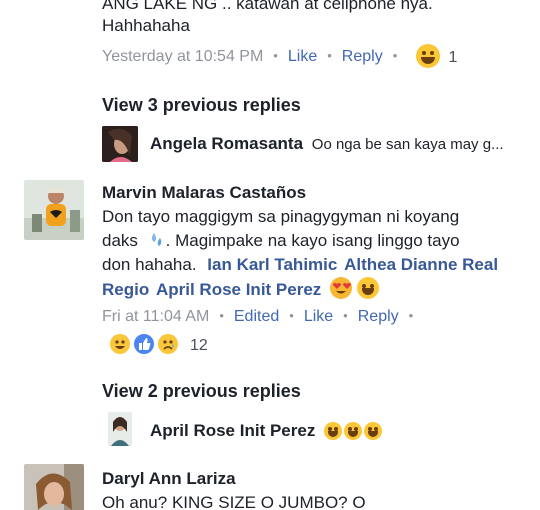  I want to click on comment-meta: Yesterday at 10:54 PM • Like • Reply •, so click(254, 57).